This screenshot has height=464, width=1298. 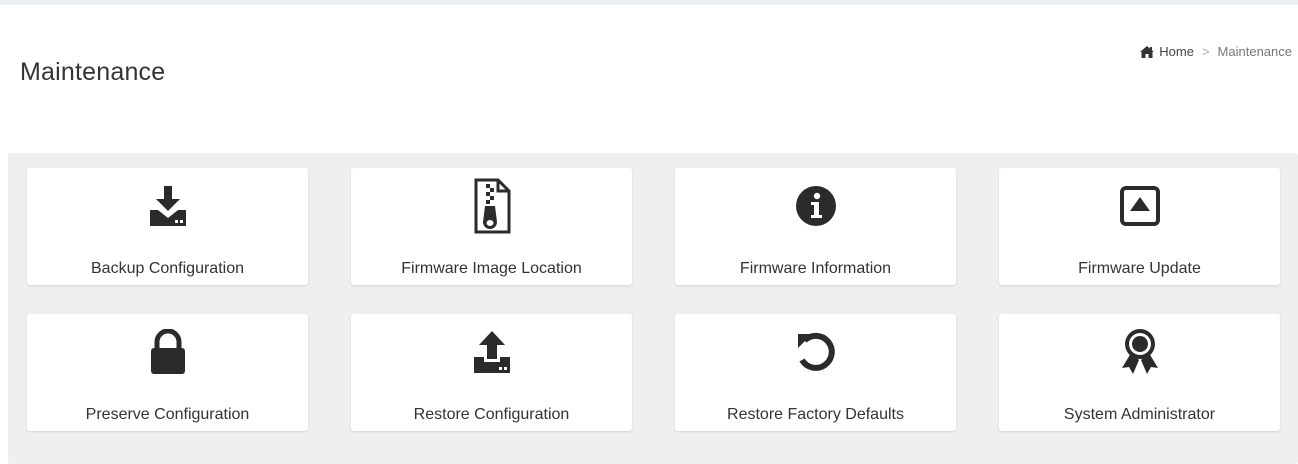 I want to click on tile-label: Firmware Information, so click(x=815, y=268).